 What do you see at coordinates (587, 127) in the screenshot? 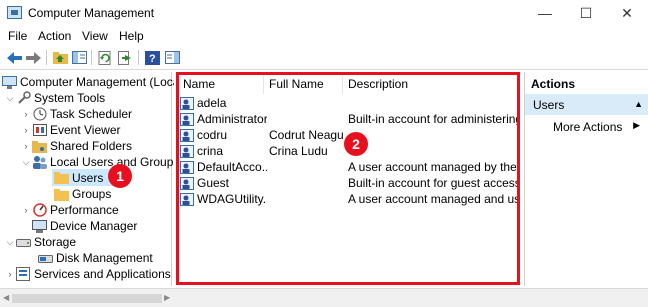
I see `more-actions-item: More Actions` at bounding box center [587, 127].